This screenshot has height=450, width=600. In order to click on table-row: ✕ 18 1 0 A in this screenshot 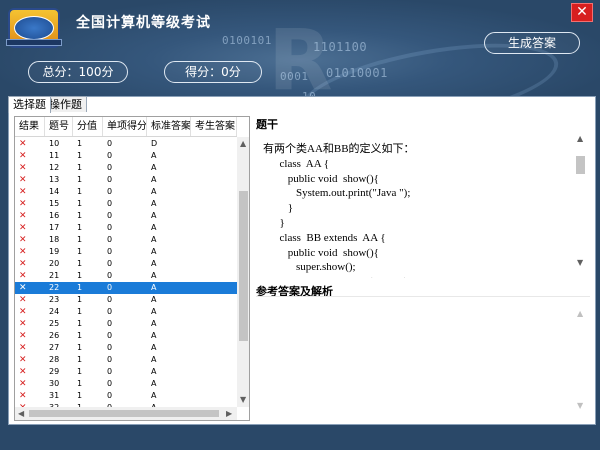, I will do `click(126, 240)`.